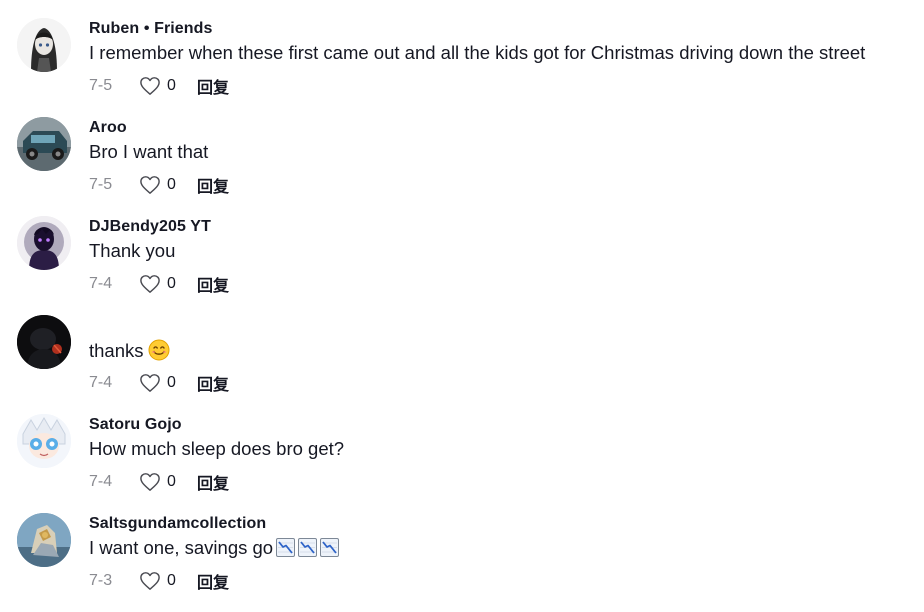 This screenshot has height=612, width=924. I want to click on comment-text: thanks, so click(129, 352).